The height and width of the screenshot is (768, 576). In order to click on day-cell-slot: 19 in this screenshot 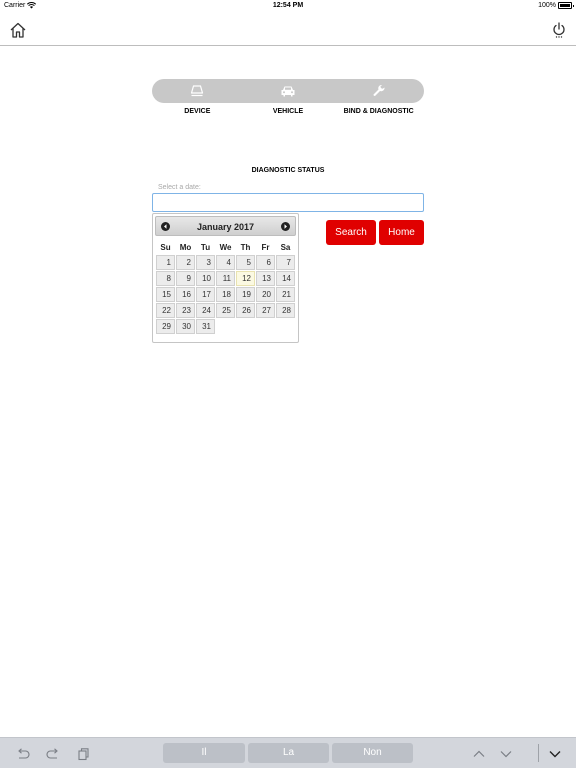, I will do `click(245, 294)`.